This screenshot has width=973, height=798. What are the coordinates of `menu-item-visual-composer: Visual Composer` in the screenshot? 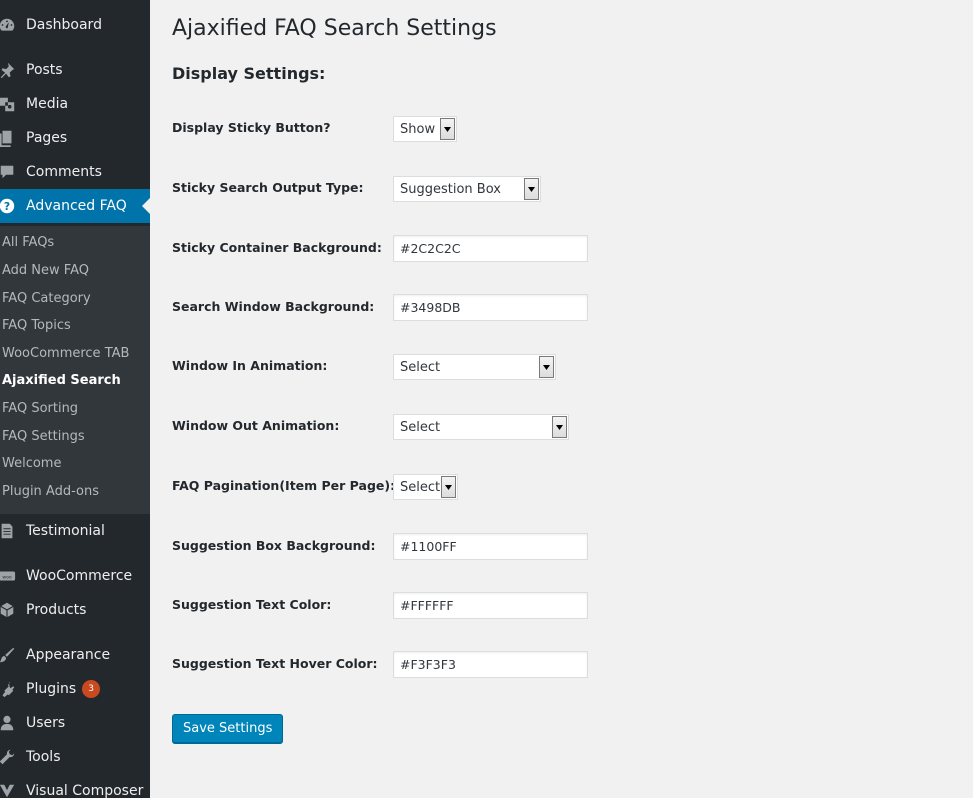 It's located at (75, 786).